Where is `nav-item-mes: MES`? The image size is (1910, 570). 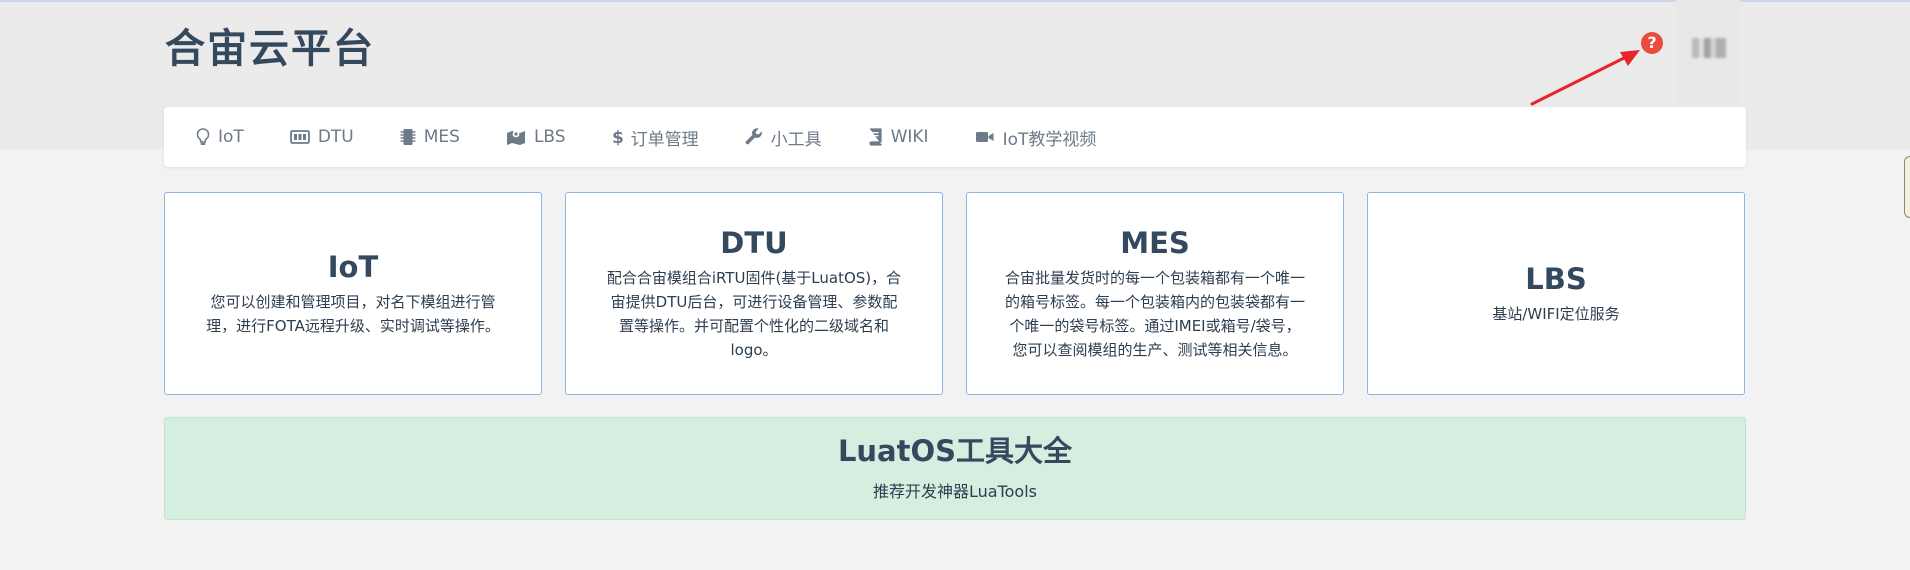
nav-item-mes: MES is located at coordinates (430, 137).